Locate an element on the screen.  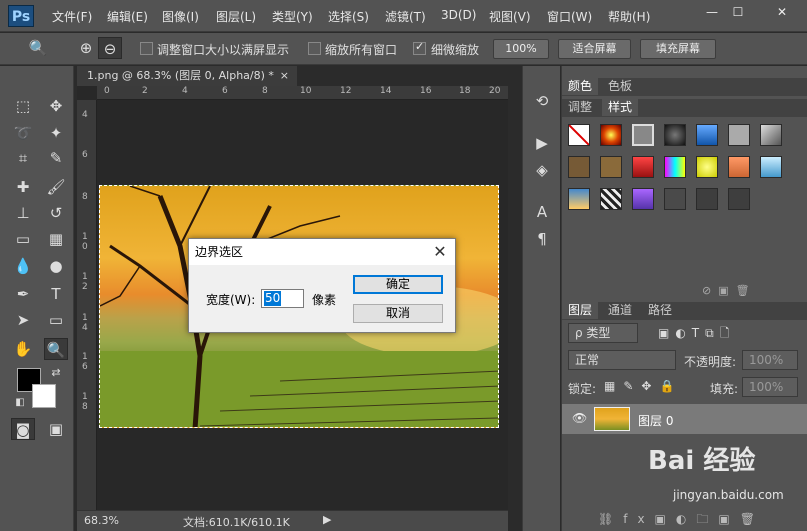
menu-file: 文件(F) is located at coordinates (72, 16).